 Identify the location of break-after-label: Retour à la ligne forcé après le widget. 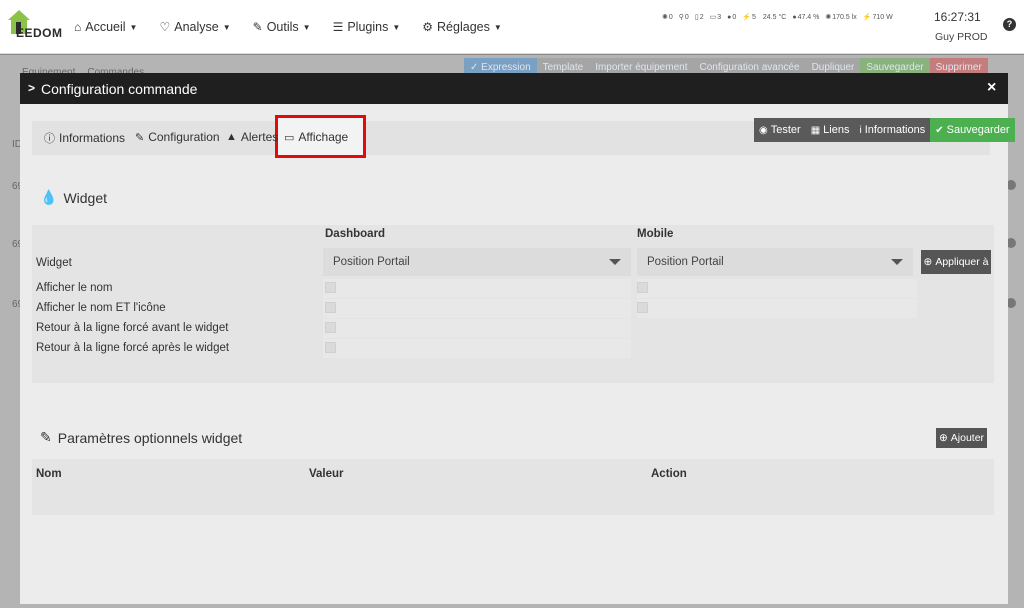
(133, 348).